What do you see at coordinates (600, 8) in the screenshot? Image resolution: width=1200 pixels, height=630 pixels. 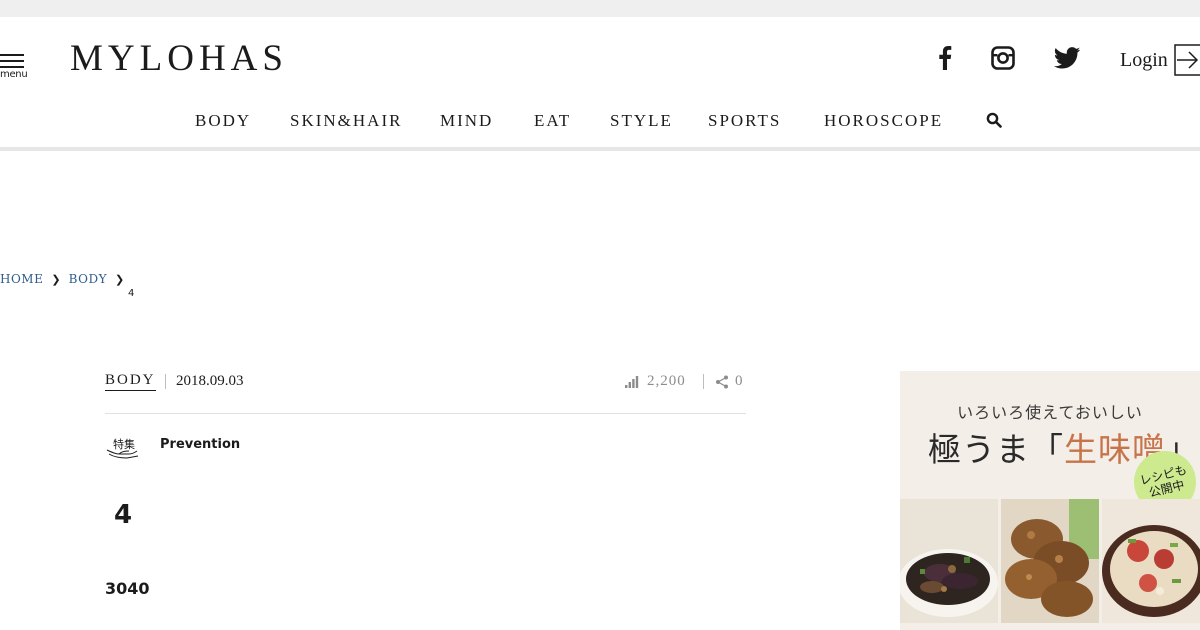 I see `top-strip` at bounding box center [600, 8].